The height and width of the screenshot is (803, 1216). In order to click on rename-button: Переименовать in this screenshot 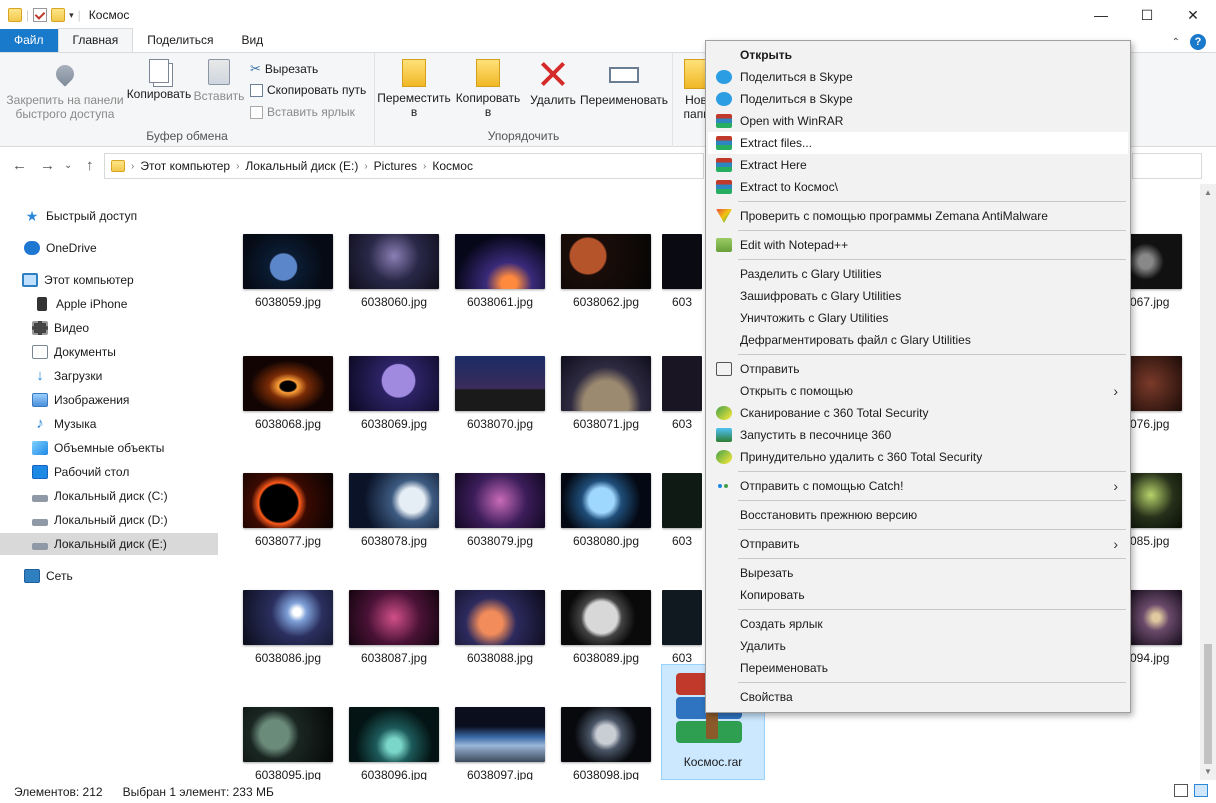, I will do `click(624, 83)`.